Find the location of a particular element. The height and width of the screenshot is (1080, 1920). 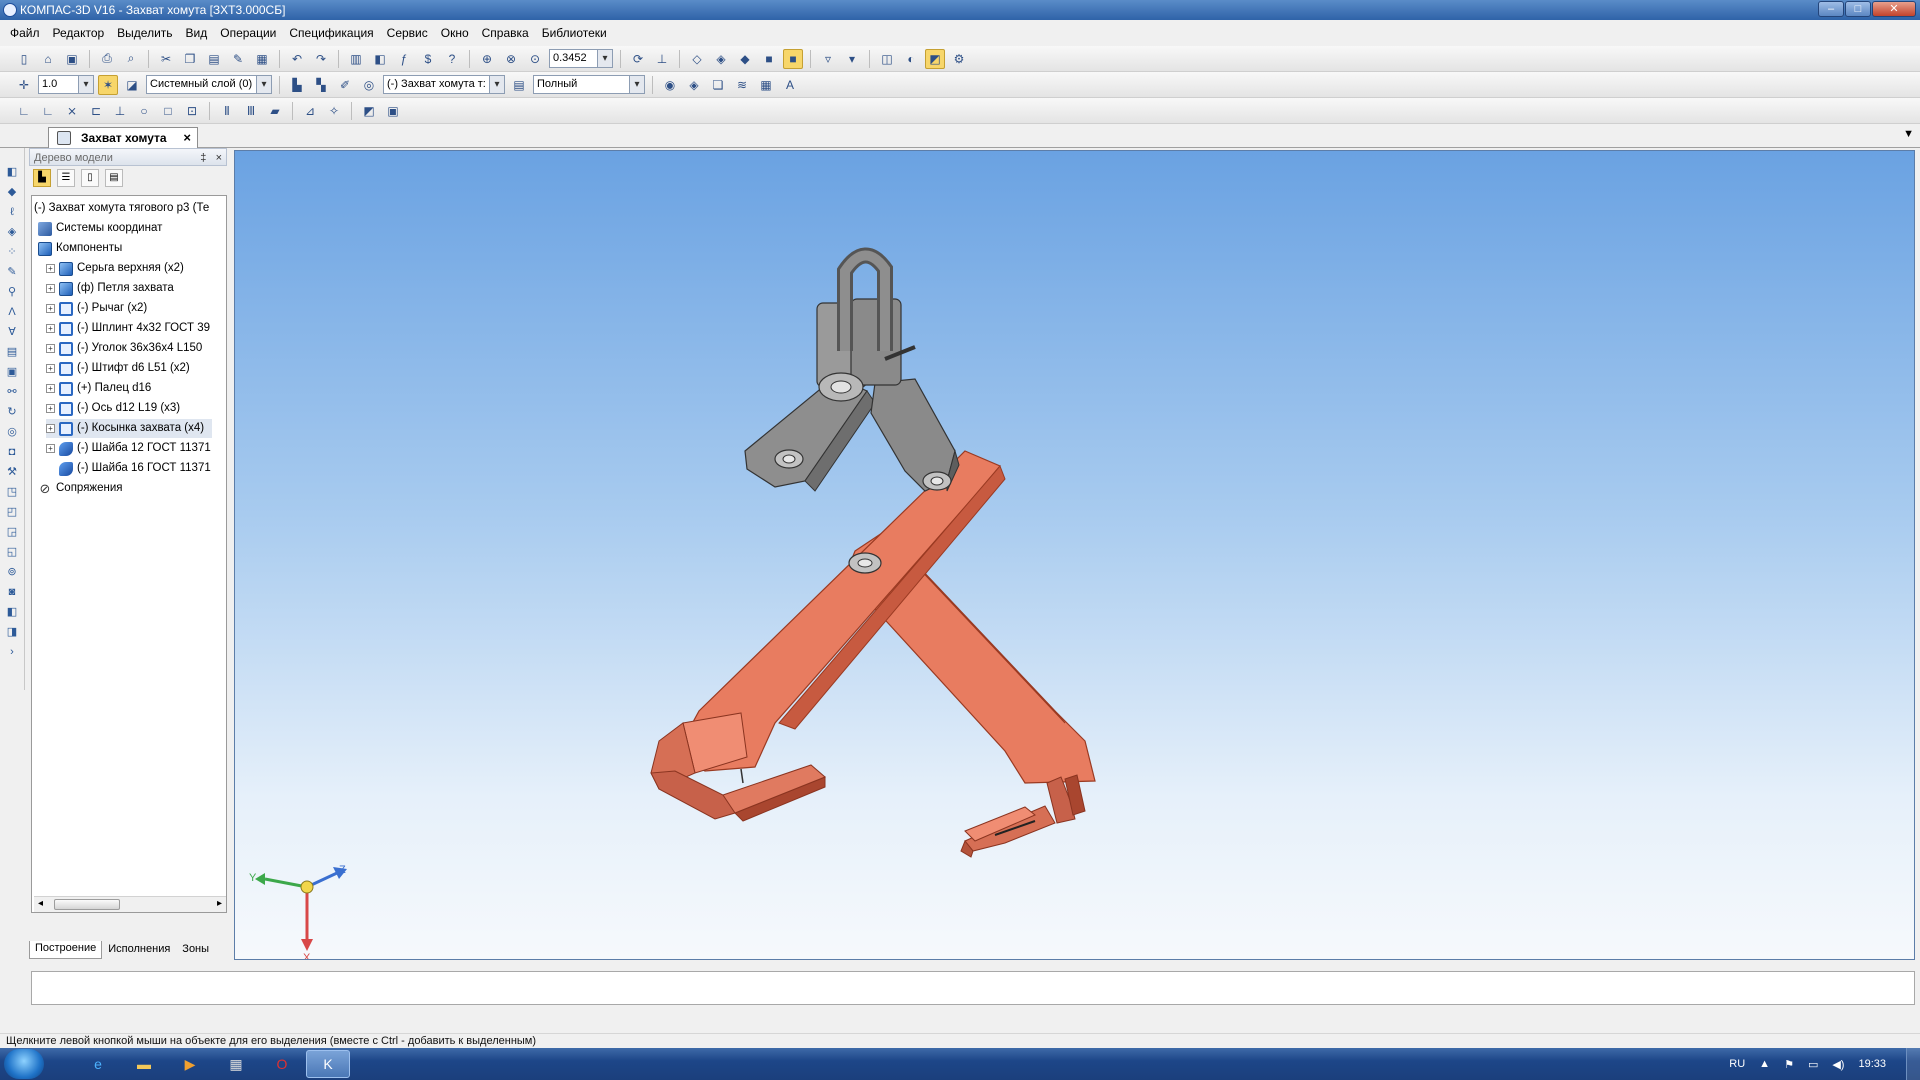

library-tool-icon: ◧ is located at coordinates (12, 612).